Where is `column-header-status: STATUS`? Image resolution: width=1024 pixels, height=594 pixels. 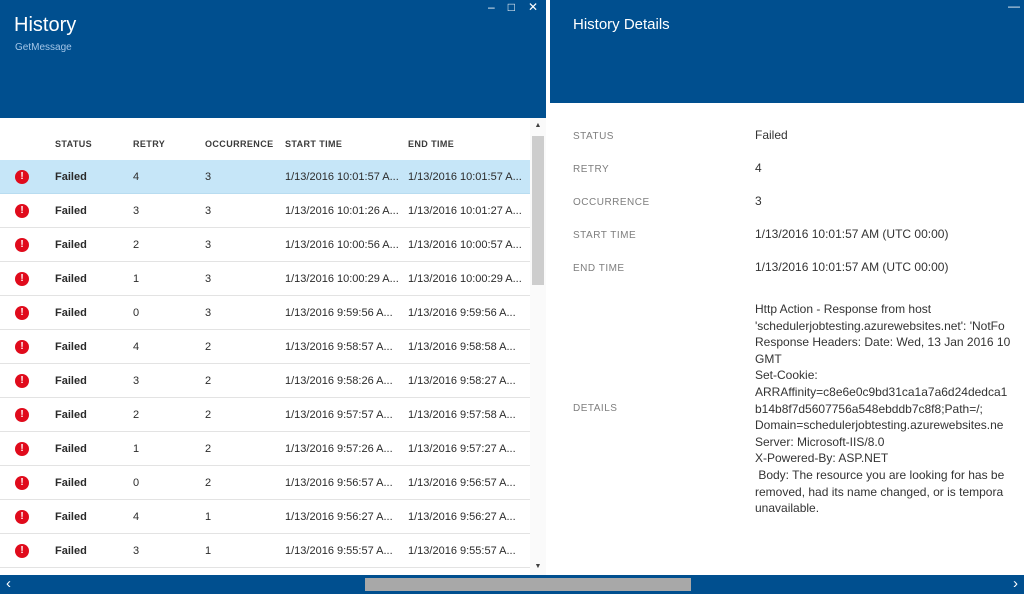
column-header-status: STATUS is located at coordinates (74, 144).